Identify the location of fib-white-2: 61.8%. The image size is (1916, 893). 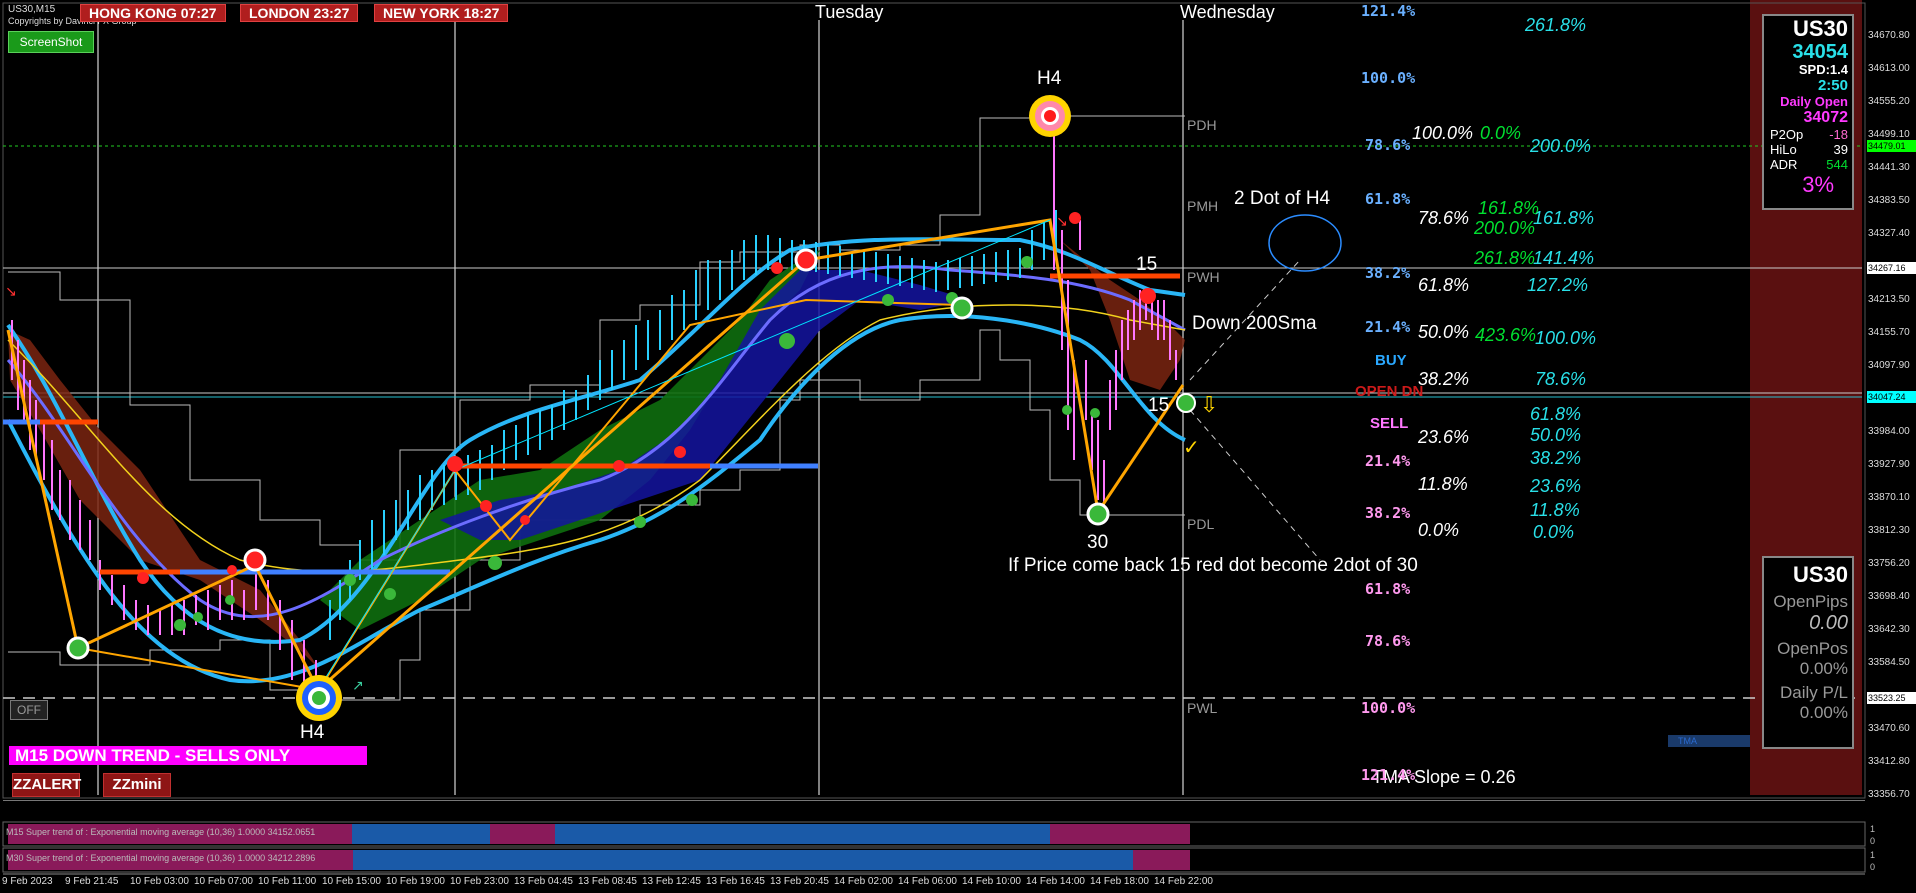
(1444, 285).